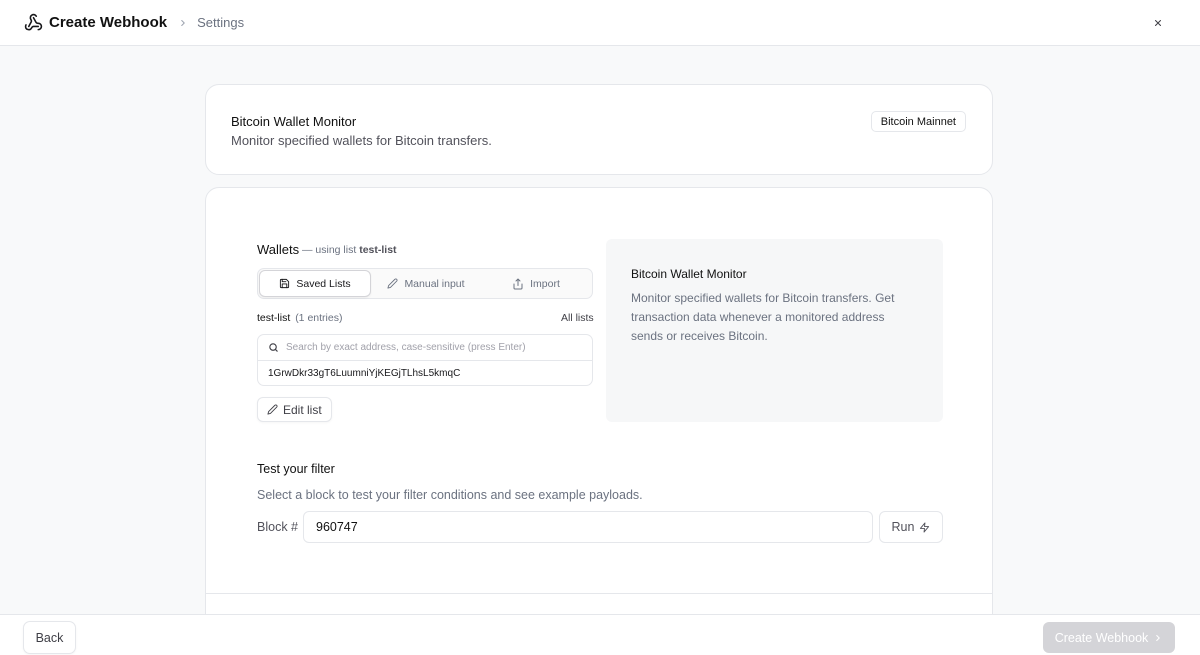 This screenshot has height=655, width=1200. What do you see at coordinates (296, 469) in the screenshot?
I see `test-filter-title: Test your filter` at bounding box center [296, 469].